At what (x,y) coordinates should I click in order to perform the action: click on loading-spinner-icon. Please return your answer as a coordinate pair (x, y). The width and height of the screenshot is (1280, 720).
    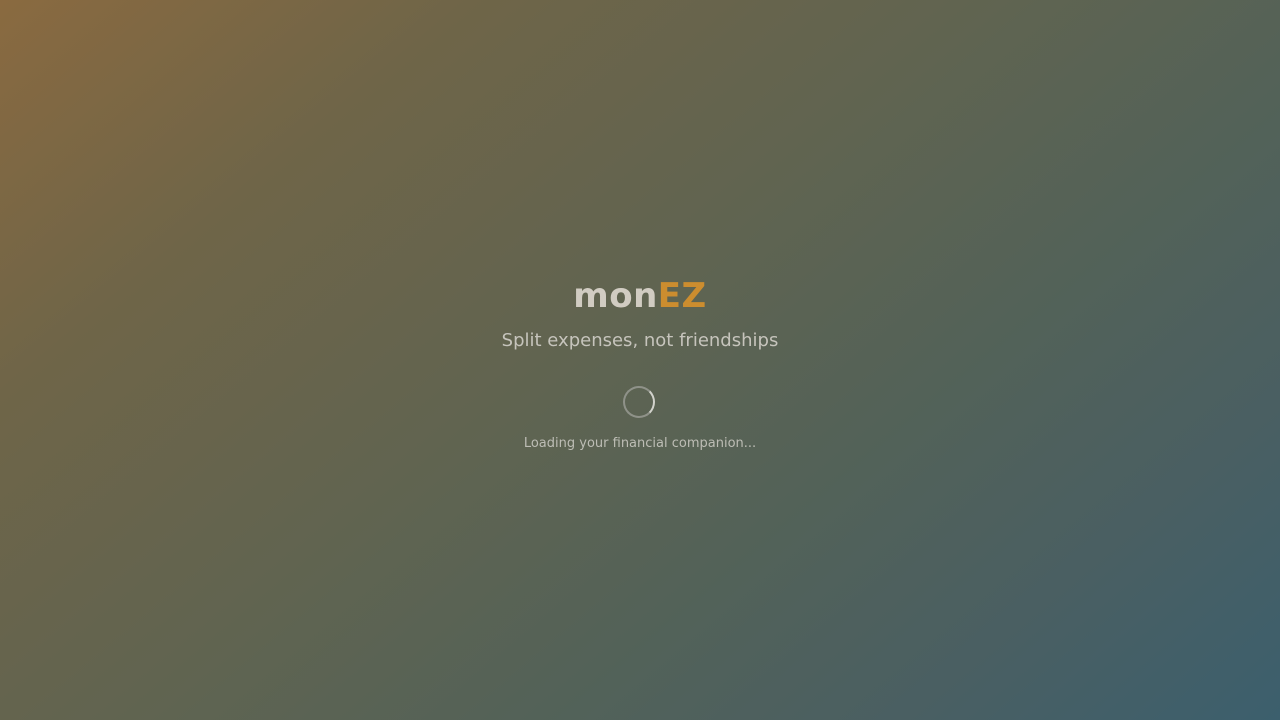
    Looking at the image, I should click on (639, 402).